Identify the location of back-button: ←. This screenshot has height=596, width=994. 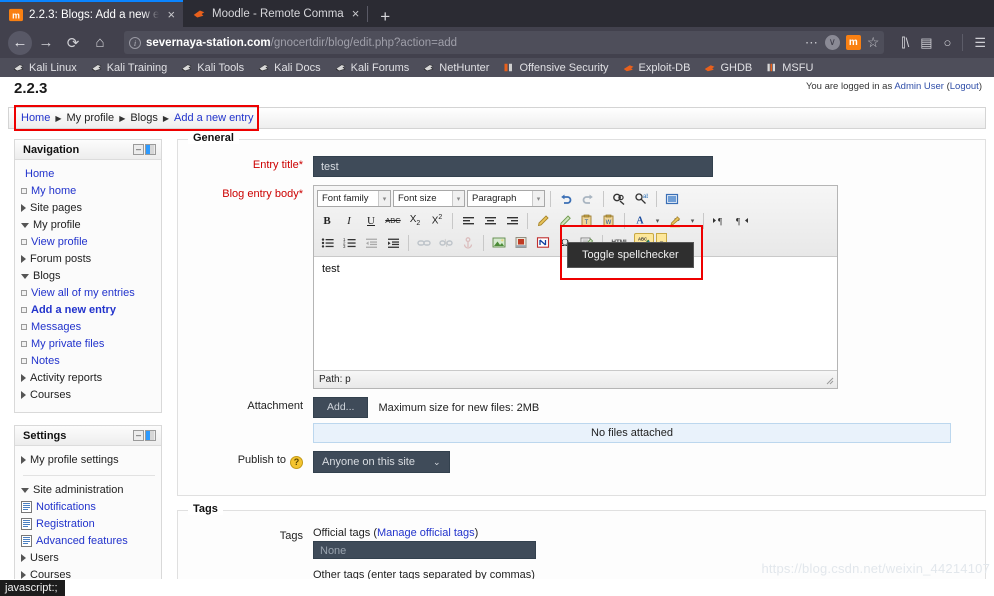
(20, 42).